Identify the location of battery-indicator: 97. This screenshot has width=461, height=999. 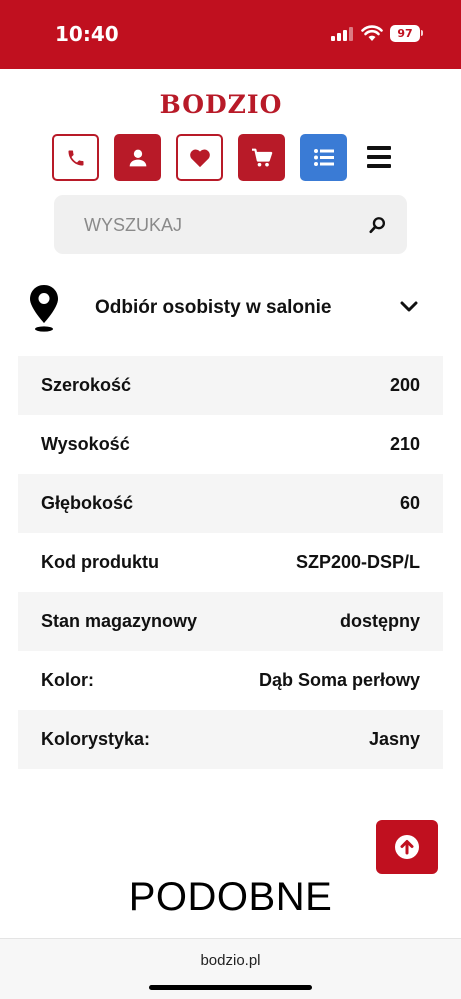
(405, 33).